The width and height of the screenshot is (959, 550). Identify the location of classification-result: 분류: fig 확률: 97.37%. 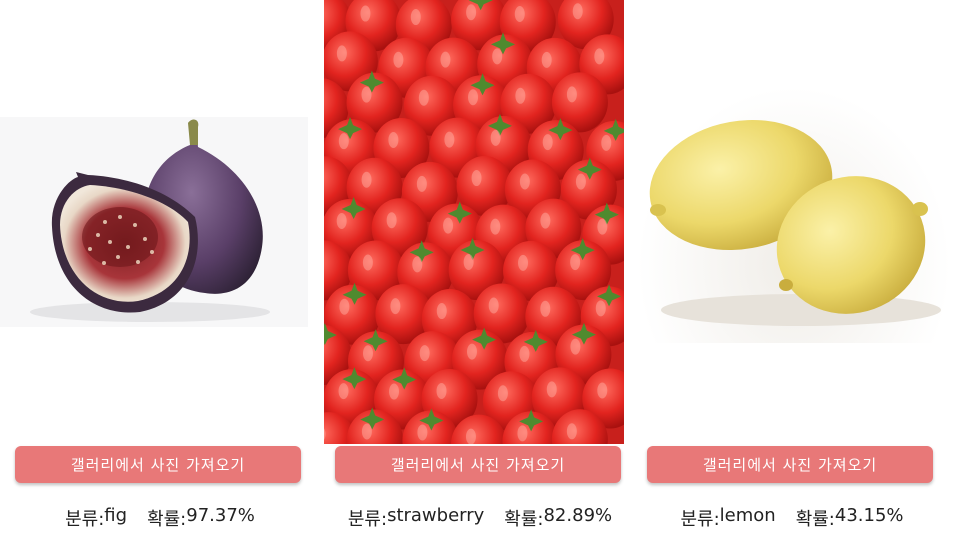
(160, 518).